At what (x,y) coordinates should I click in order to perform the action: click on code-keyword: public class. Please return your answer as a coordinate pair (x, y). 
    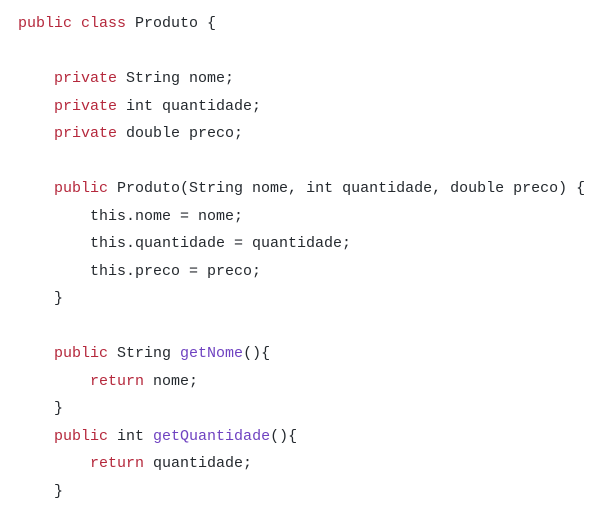
    Looking at the image, I should click on (72, 23).